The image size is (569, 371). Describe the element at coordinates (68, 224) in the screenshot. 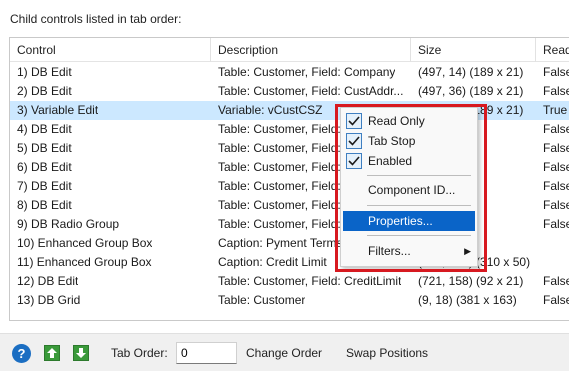

I see `cell-control: 9) DB Radio Group` at that location.